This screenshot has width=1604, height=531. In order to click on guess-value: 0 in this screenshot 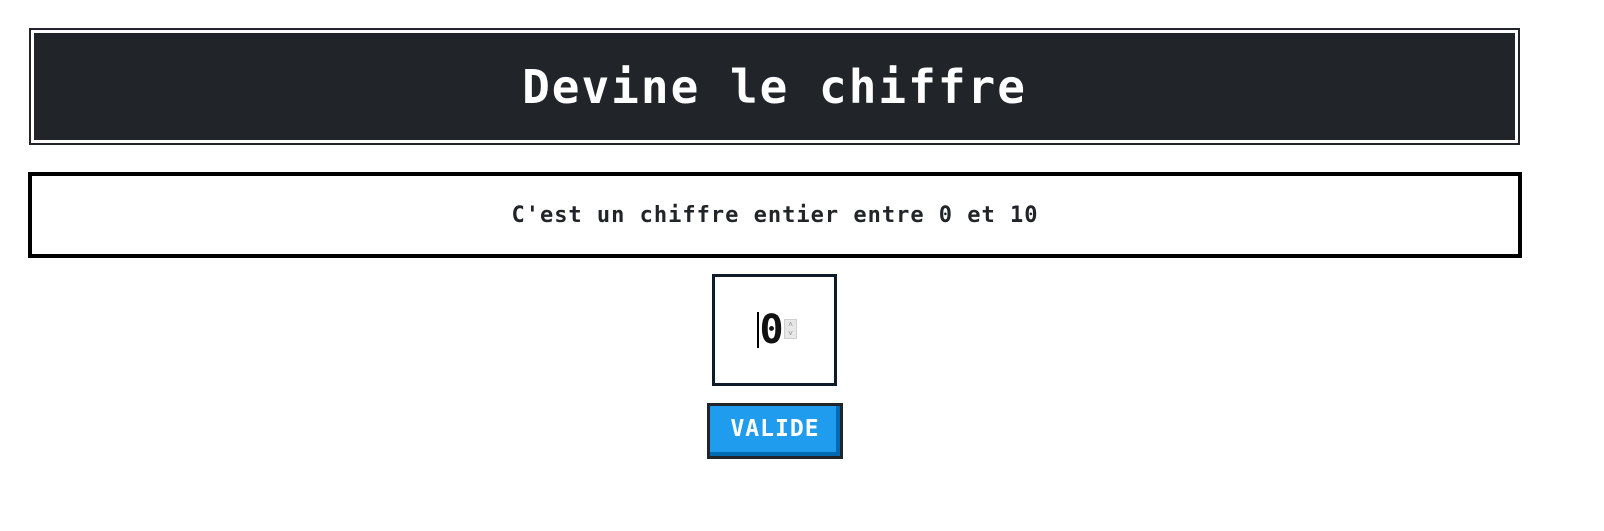, I will do `click(771, 330)`.